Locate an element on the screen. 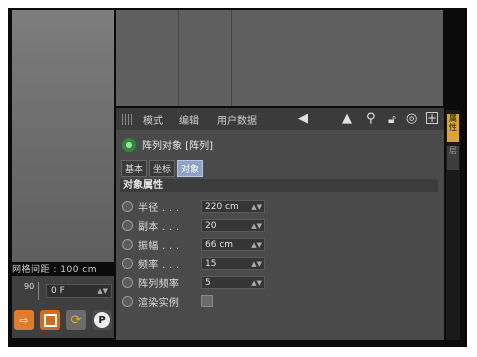 Image resolution: width=477 pixels, height=357 pixels. tab-attributes-side: 属性 is located at coordinates (453, 128).